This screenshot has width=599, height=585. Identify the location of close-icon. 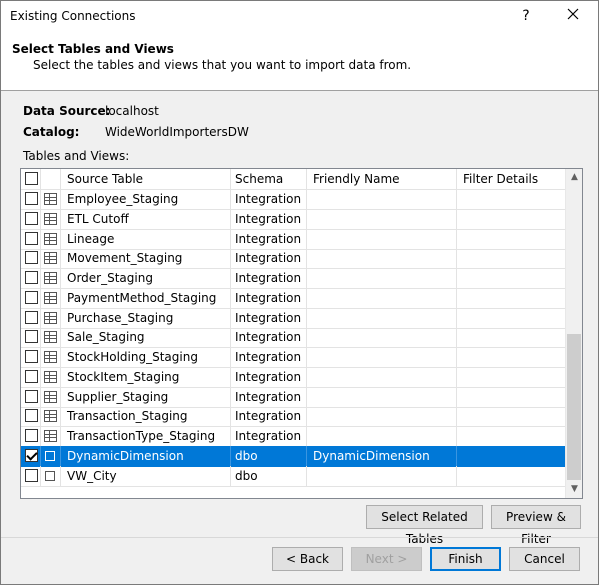
(573, 16).